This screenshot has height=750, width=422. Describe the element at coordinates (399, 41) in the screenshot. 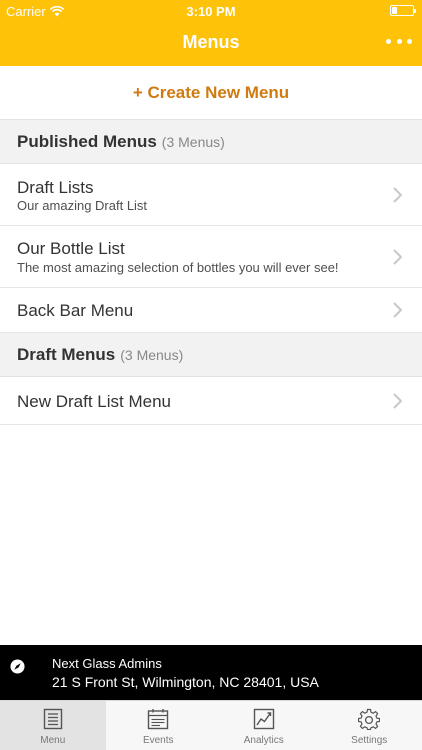

I see `more-dots-icon` at that location.